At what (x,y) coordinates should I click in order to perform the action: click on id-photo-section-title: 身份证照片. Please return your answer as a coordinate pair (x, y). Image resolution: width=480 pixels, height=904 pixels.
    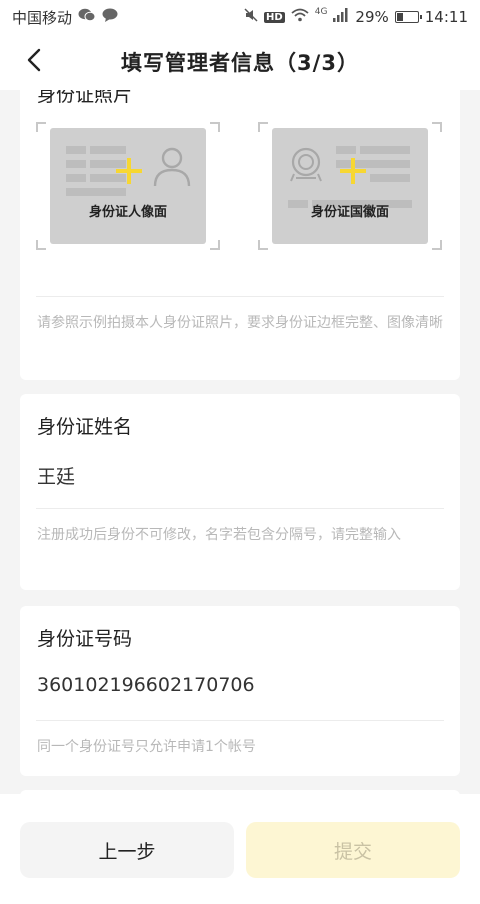
    Looking at the image, I should click on (85, 98).